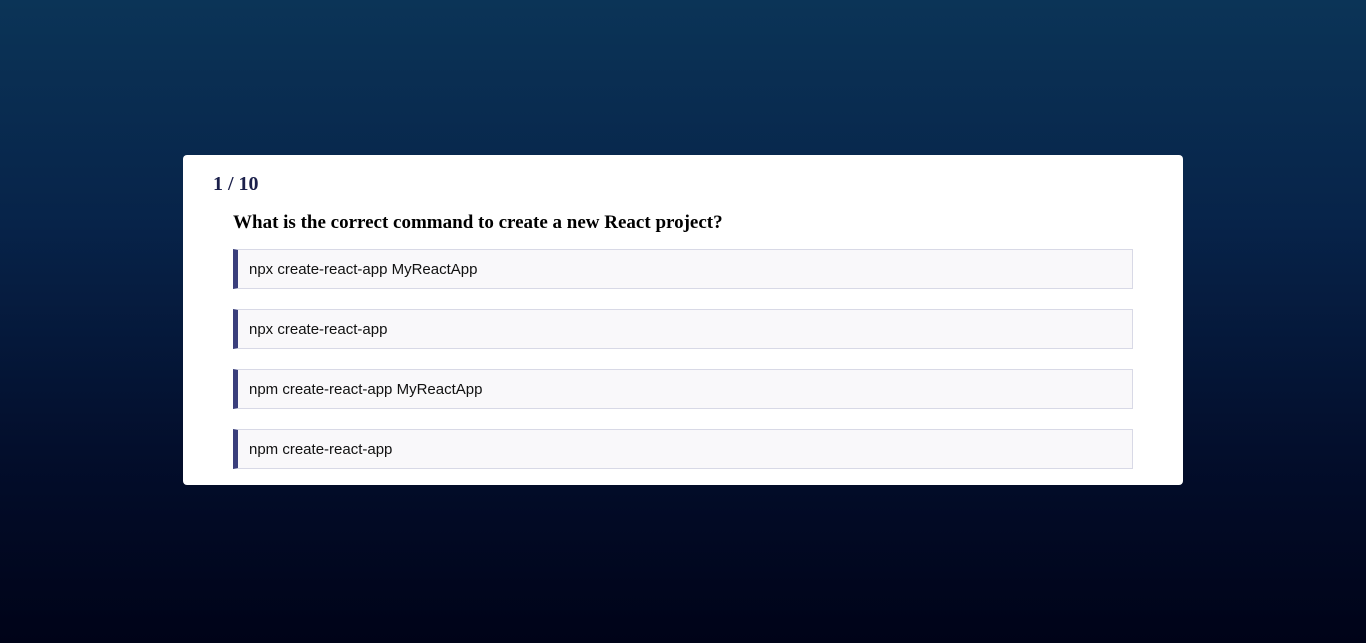  I want to click on answer-option-label: npx create-react-app, so click(318, 329).